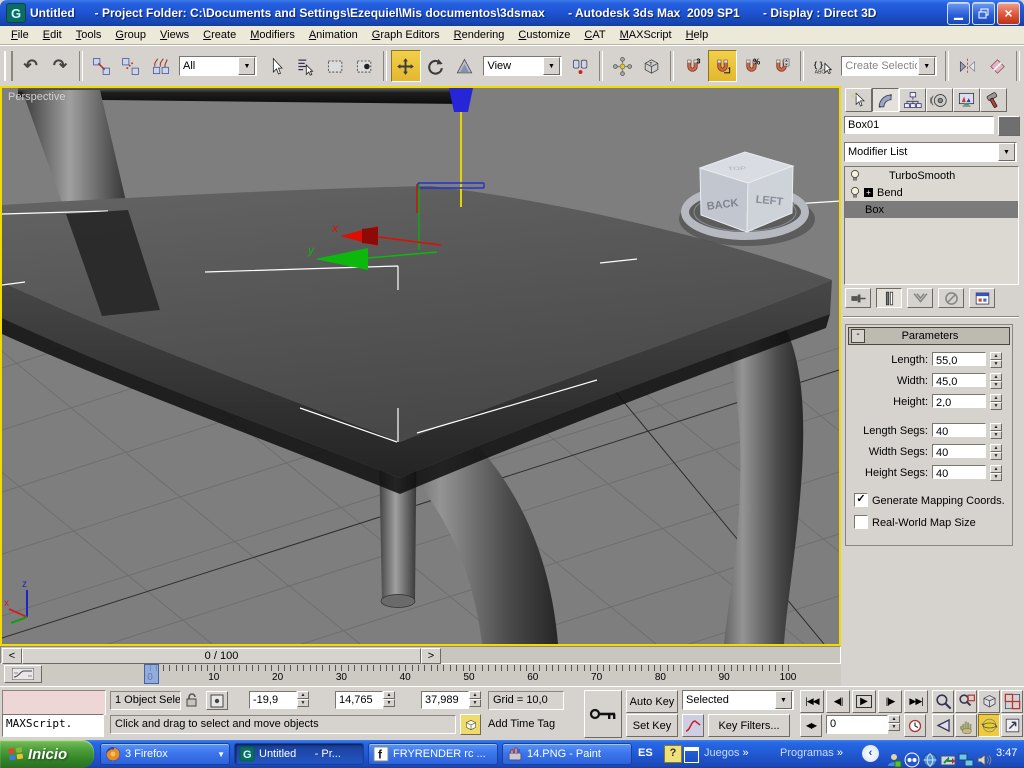  What do you see at coordinates (989, 701) in the screenshot?
I see `zoom-extents-button` at bounding box center [989, 701].